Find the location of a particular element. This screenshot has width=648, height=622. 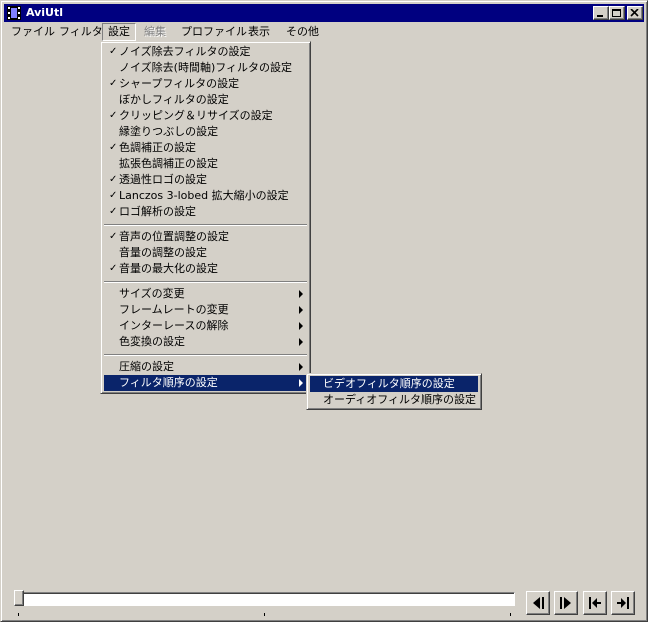

menu-item-label: 圧縮の設定 is located at coordinates (146, 366).